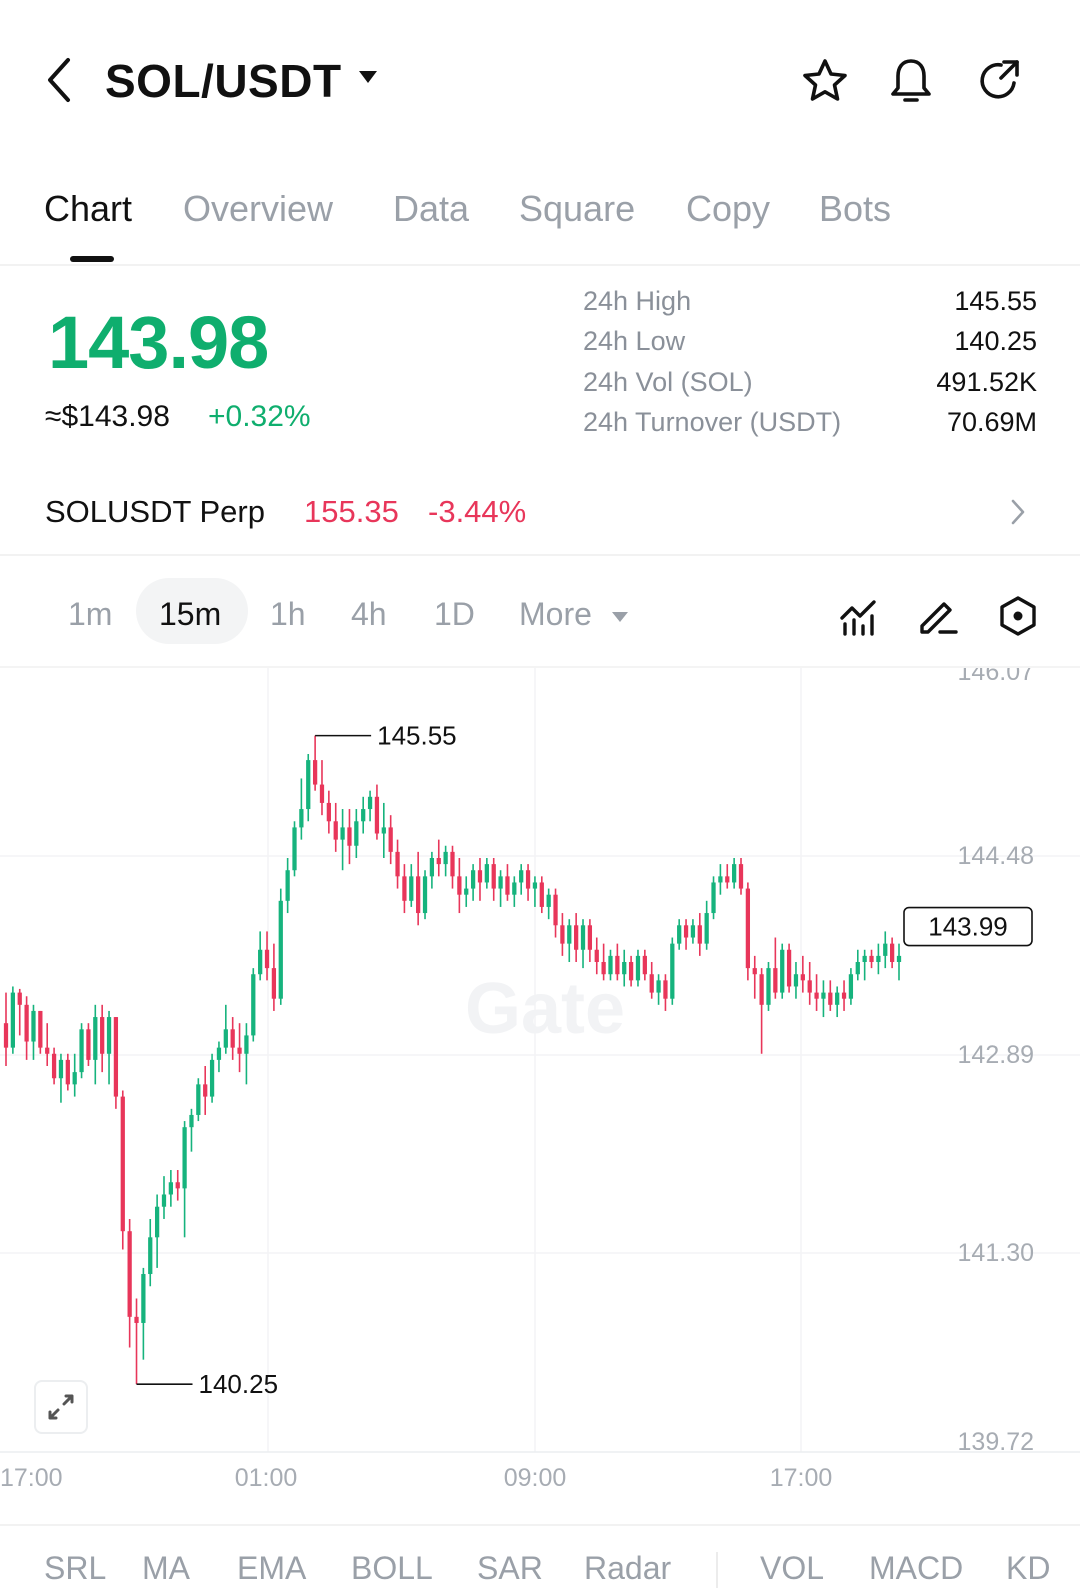 The width and height of the screenshot is (1080, 1591). What do you see at coordinates (627, 1568) in the screenshot?
I see `indicator-radar: Radar` at bounding box center [627, 1568].